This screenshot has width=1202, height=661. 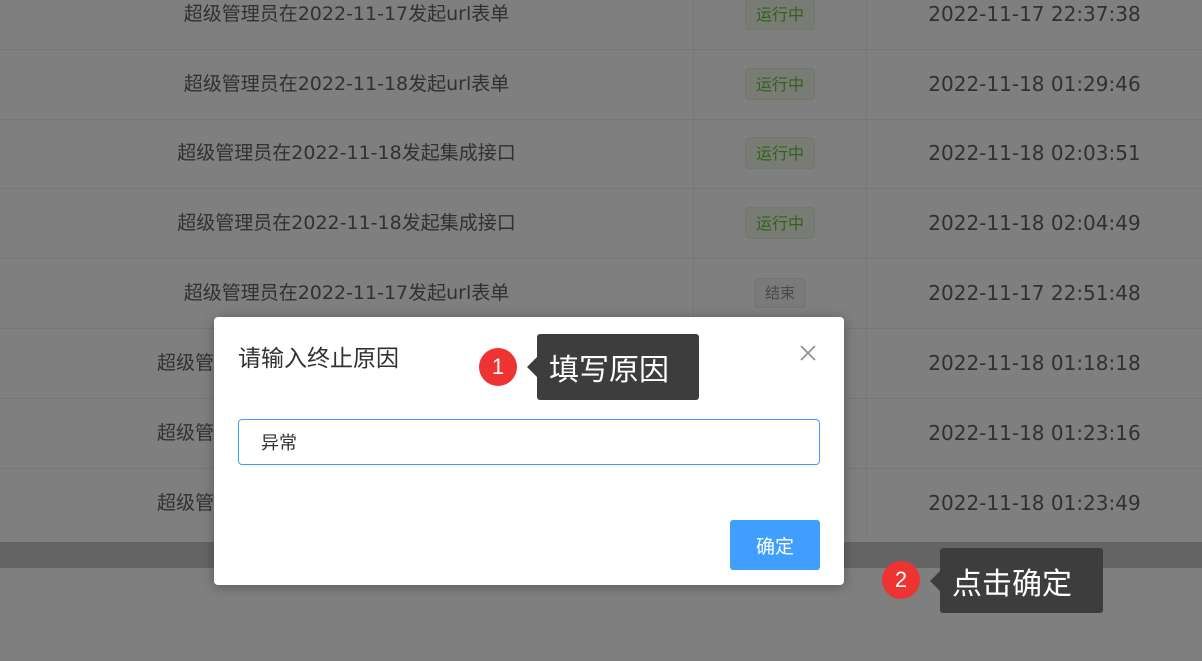 What do you see at coordinates (609, 370) in the screenshot?
I see `step-1-text: 填写原因` at bounding box center [609, 370].